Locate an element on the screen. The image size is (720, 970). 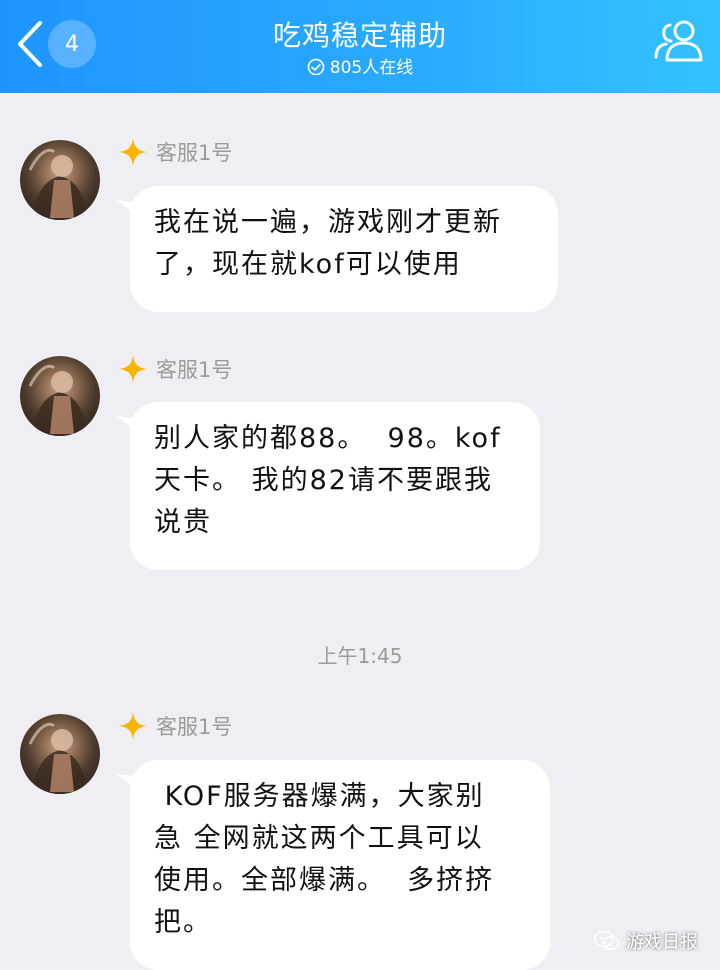
check-circle-icon is located at coordinates (316, 67).